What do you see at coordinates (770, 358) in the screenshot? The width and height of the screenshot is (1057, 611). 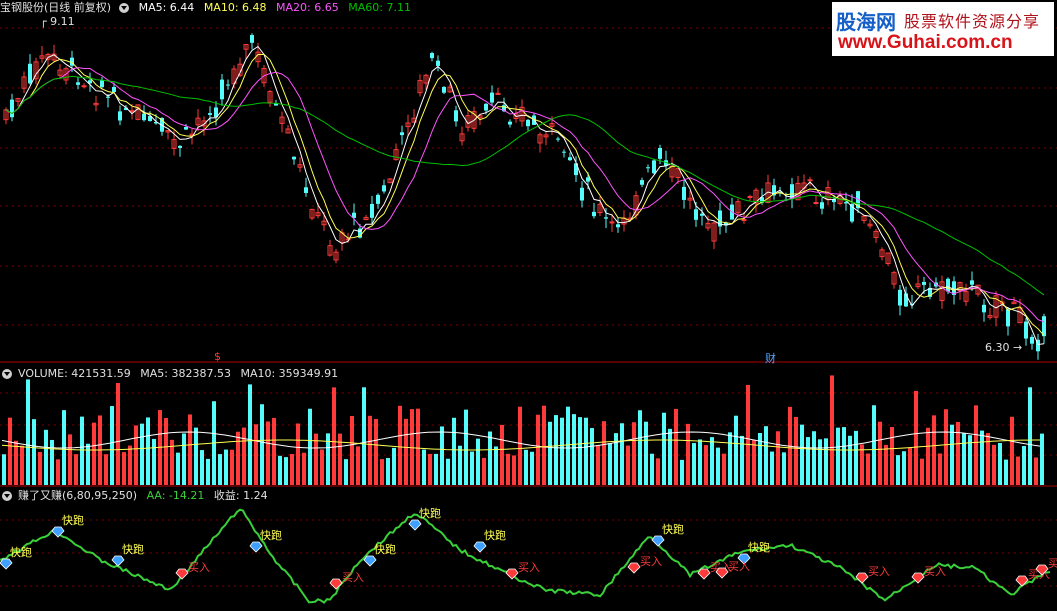 I see `event-marker-right: 财` at bounding box center [770, 358].